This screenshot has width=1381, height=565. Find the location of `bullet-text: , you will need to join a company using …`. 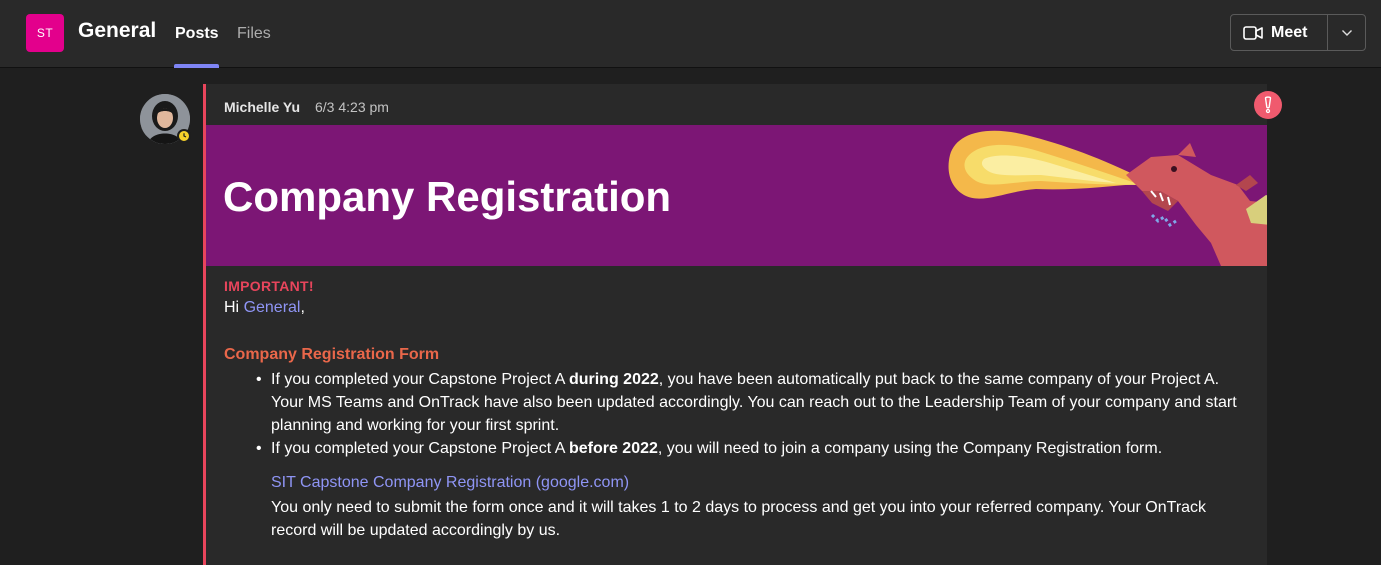

bullet-text: , you will need to join a company using … is located at coordinates (910, 448).